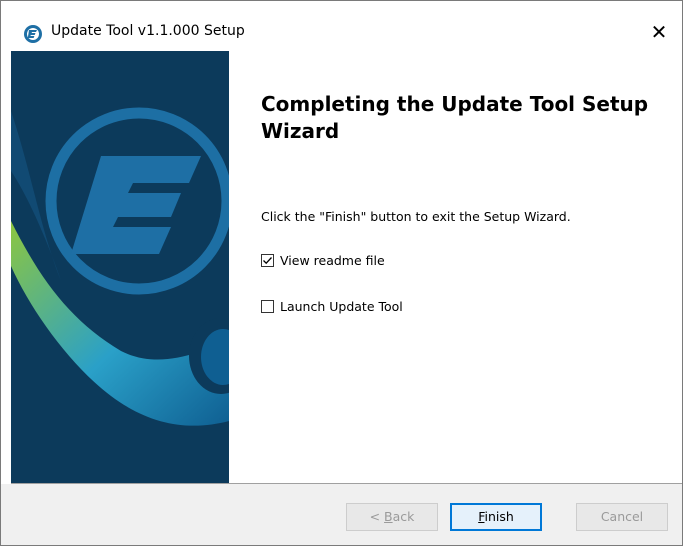 Image resolution: width=683 pixels, height=546 pixels. I want to click on view-readme-label: View readme file, so click(332, 260).